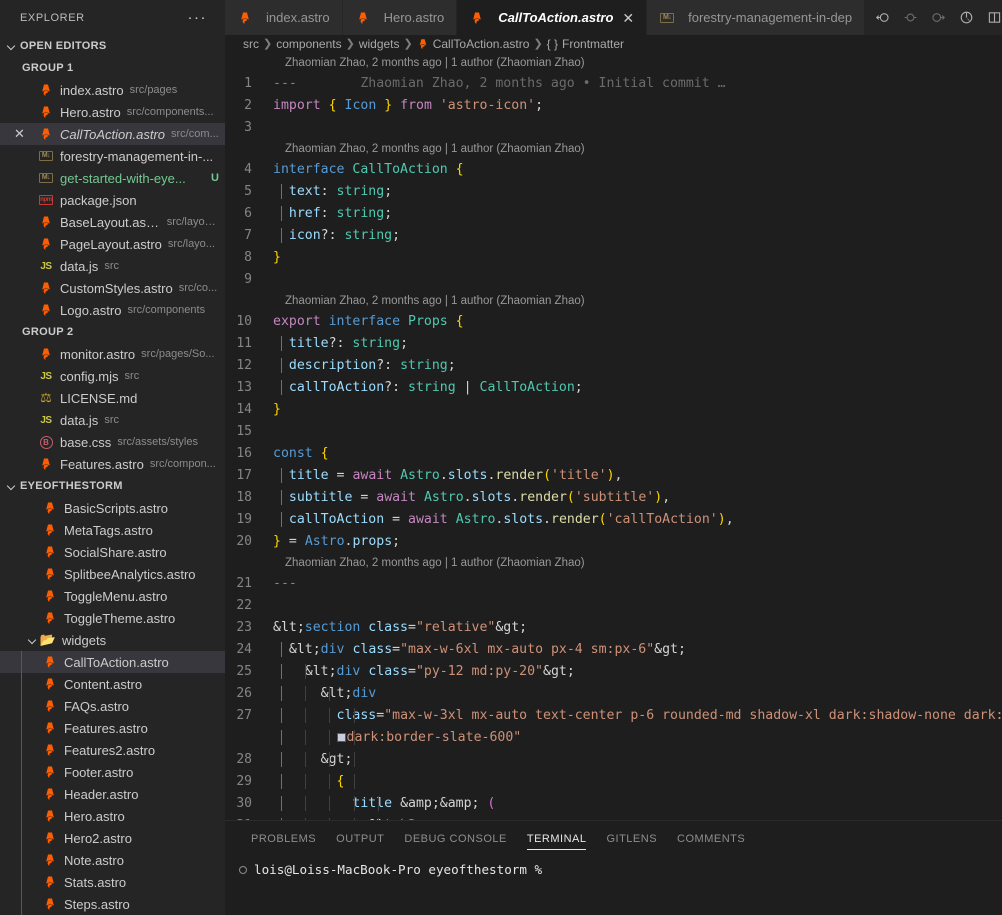  Describe the element at coordinates (112, 90) in the screenshot. I see `open-editor-row: index.astro src/pages` at that location.